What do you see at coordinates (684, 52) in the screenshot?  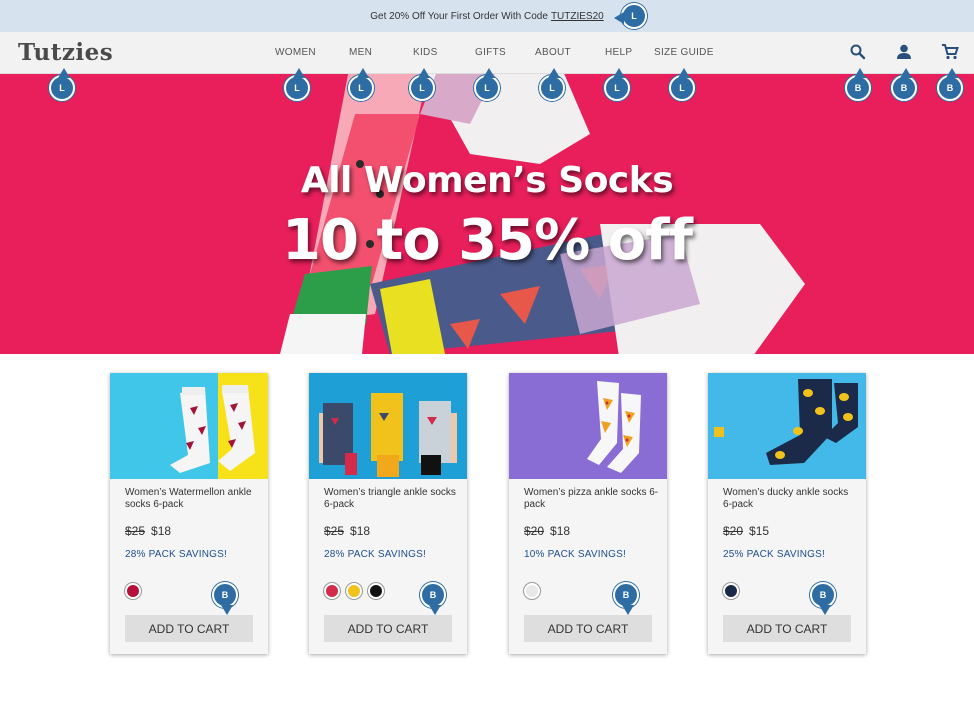 I see `nav-size-guide: SIZE GUIDE` at bounding box center [684, 52].